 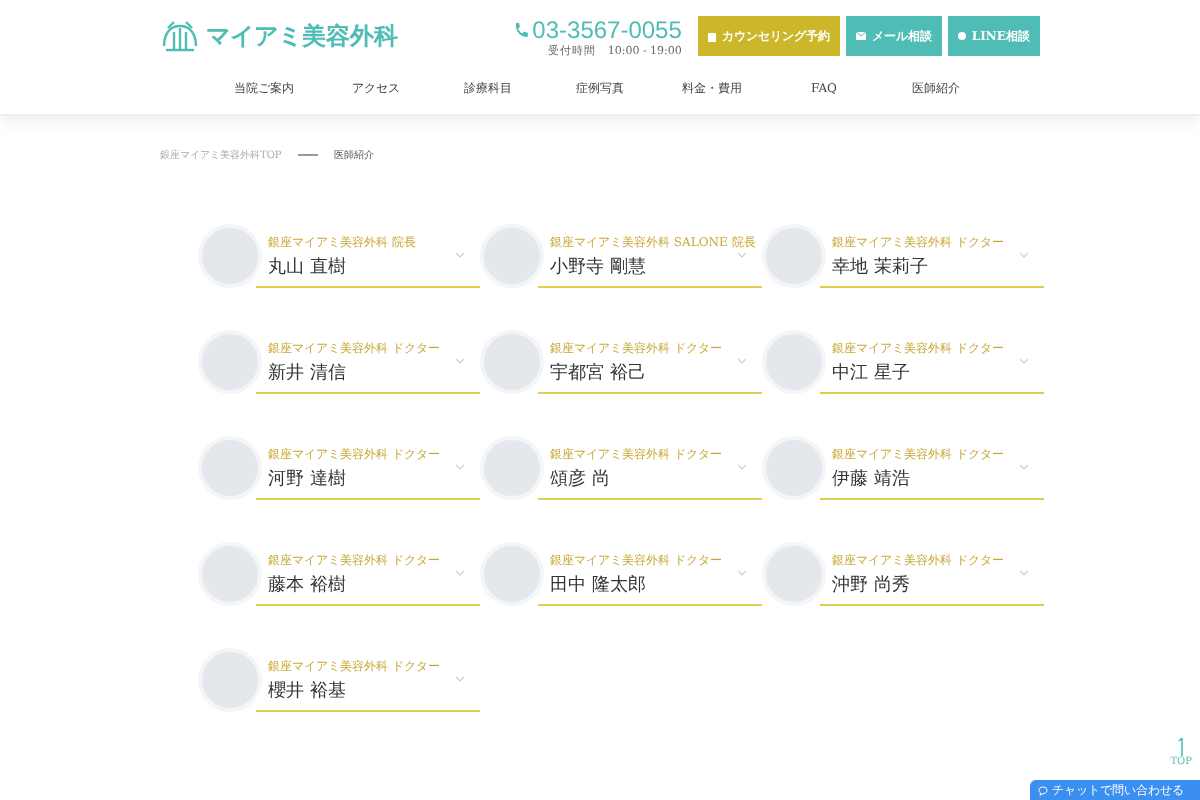 What do you see at coordinates (871, 373) in the screenshot?
I see `doctor-name: 中江 星子` at bounding box center [871, 373].